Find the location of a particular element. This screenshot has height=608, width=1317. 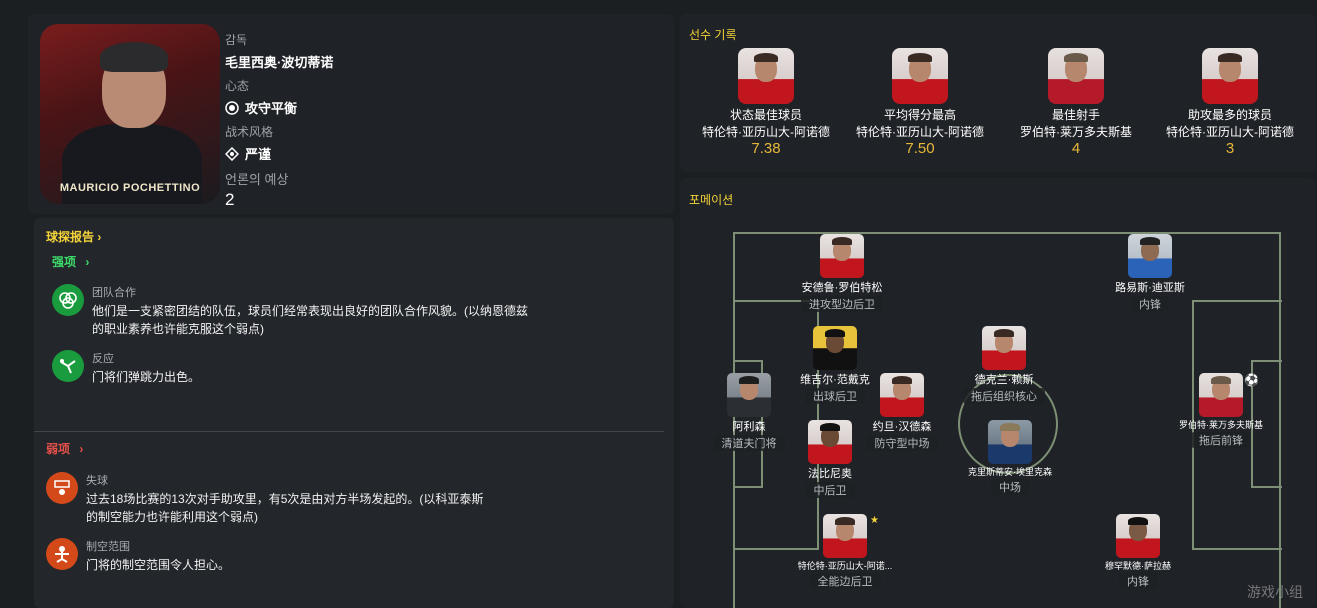

player-role: 中后卫 is located at coordinates (830, 490).